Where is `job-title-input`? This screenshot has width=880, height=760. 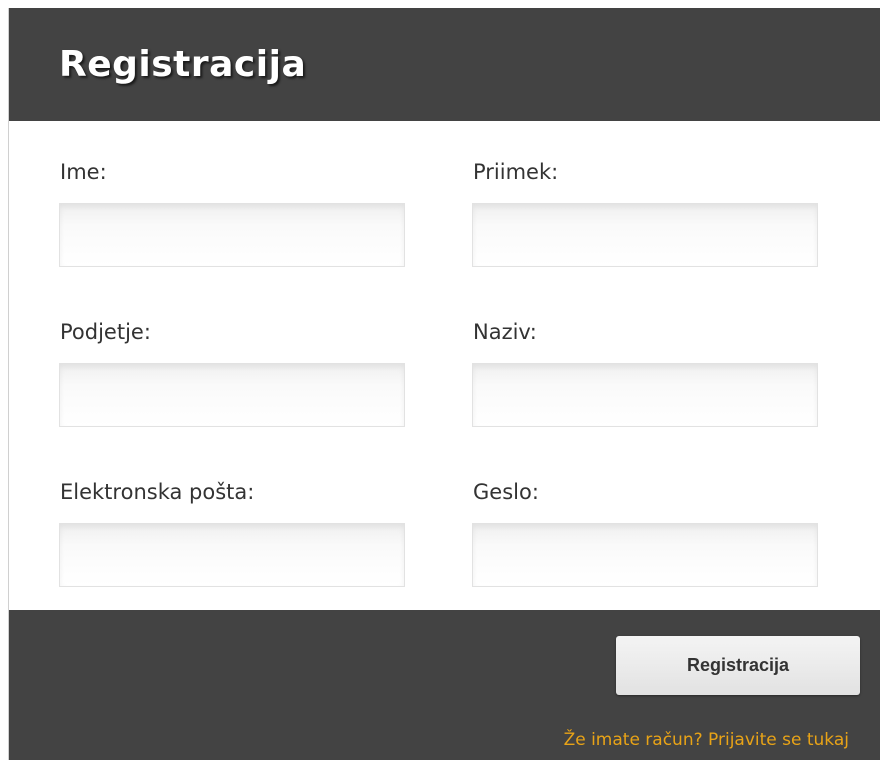 job-title-input is located at coordinates (645, 395).